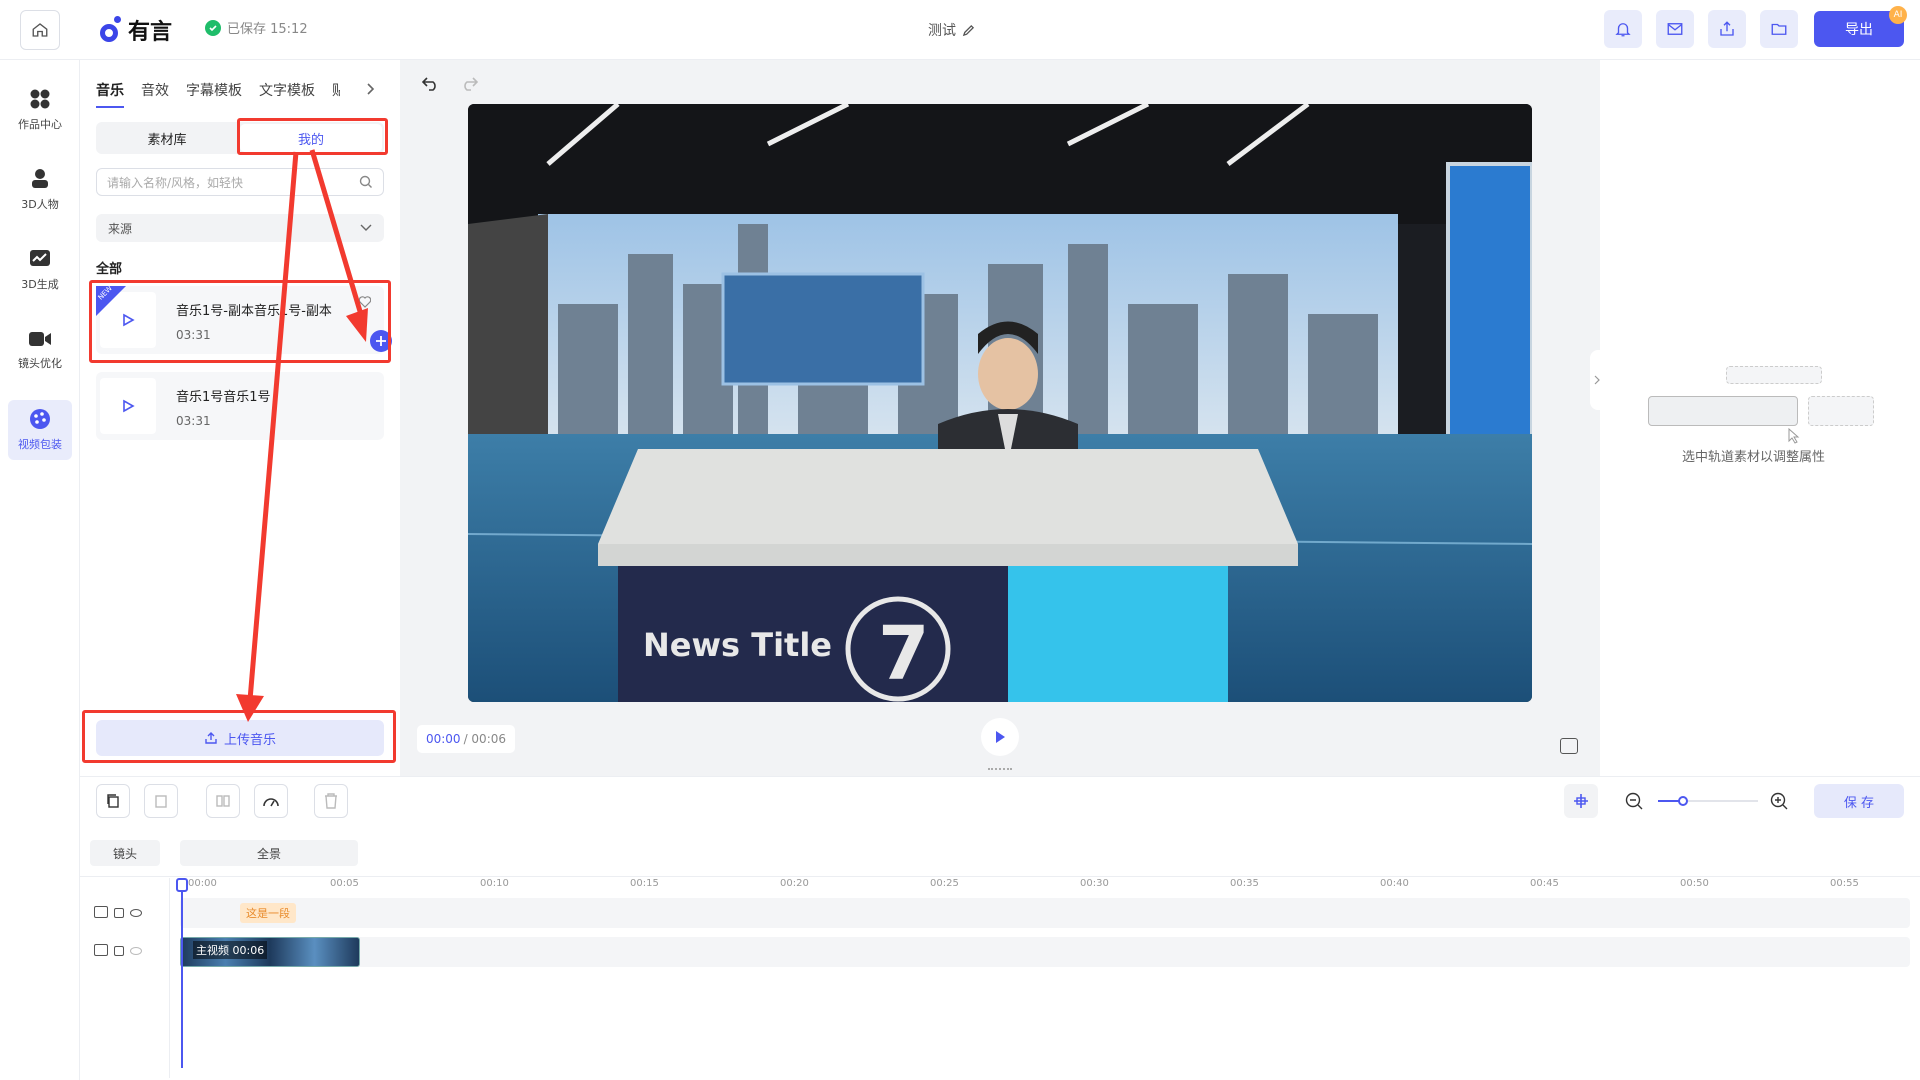 Image resolution: width=1920 pixels, height=1080 pixels. Describe the element at coordinates (1859, 801) in the screenshot. I see `save-button: 保 存` at that location.